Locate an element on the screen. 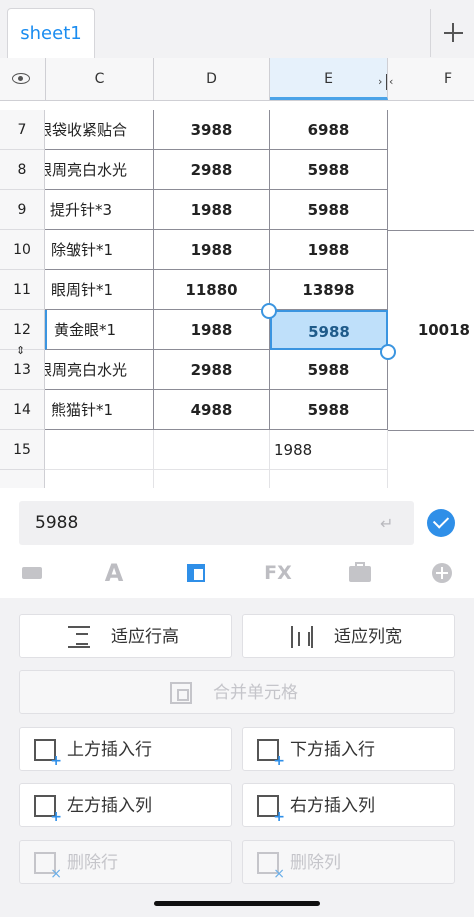  toolbar: A FX is located at coordinates (237, 573).